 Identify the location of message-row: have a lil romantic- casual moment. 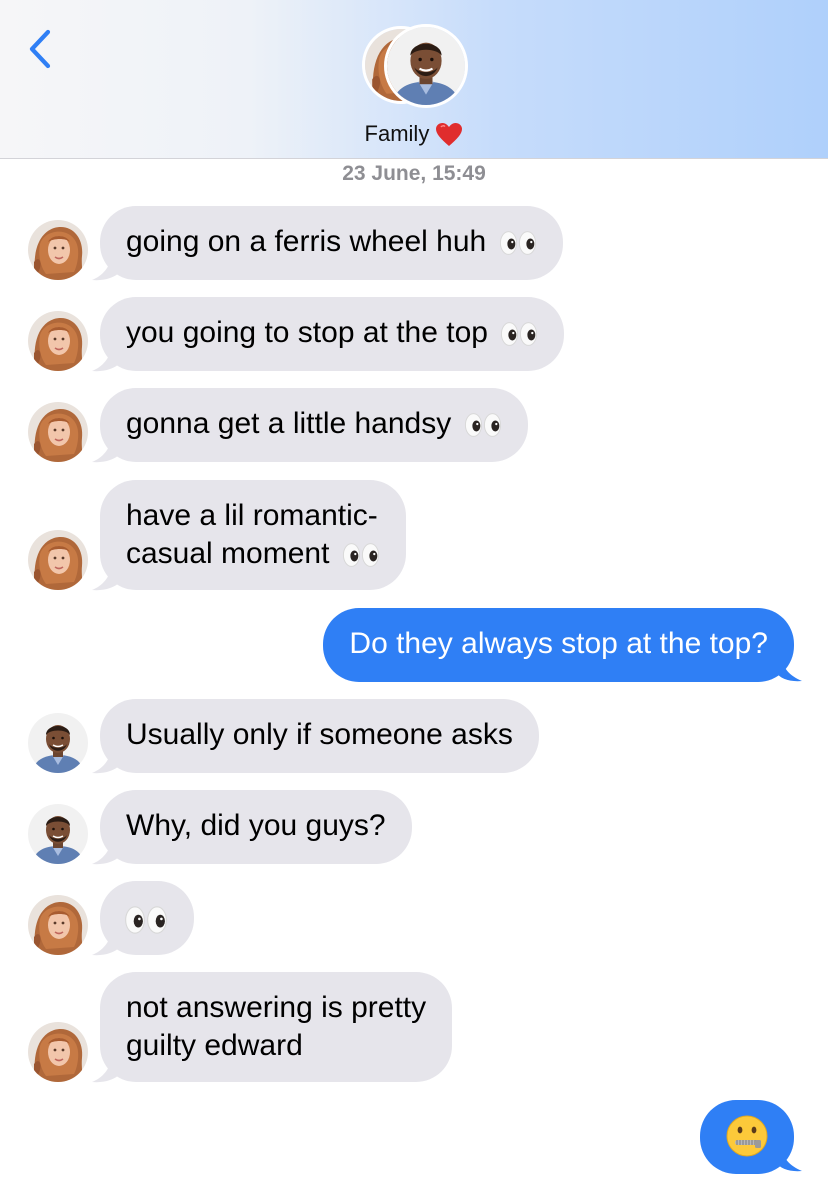
(414, 535).